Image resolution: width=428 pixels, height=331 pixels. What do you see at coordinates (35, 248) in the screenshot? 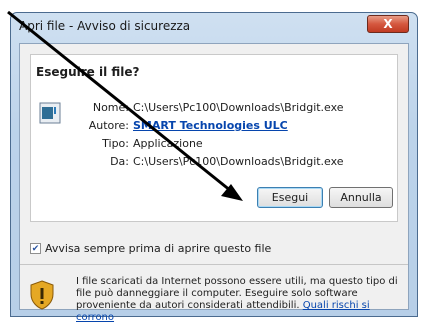
I see `always-warn-checkbox: ✔` at bounding box center [35, 248].